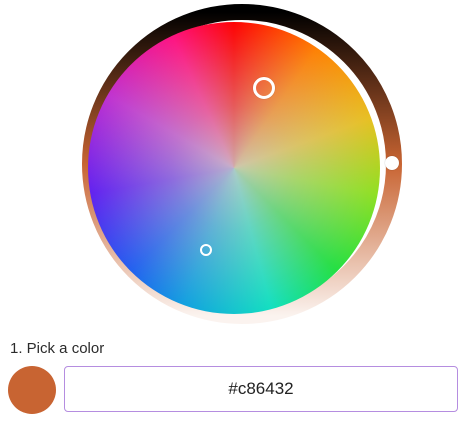 Image resolution: width=474 pixels, height=423 pixels. What do you see at coordinates (264, 88) in the screenshot?
I see `primary-color-handle` at bounding box center [264, 88].